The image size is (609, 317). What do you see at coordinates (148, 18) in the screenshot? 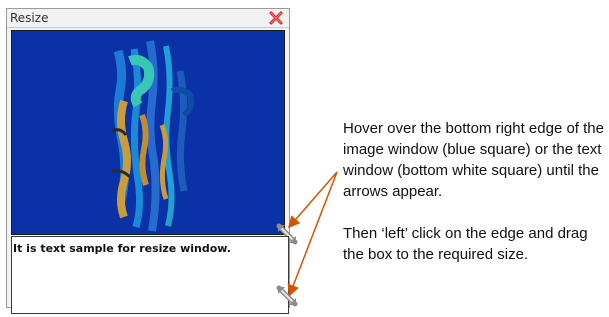
I see `window-titlebar: Resize` at bounding box center [148, 18].